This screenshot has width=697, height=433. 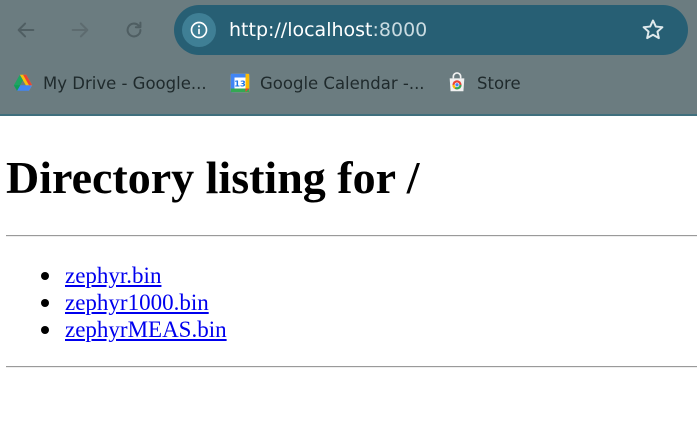 I want to click on bookmark-label: Store, so click(x=499, y=83).